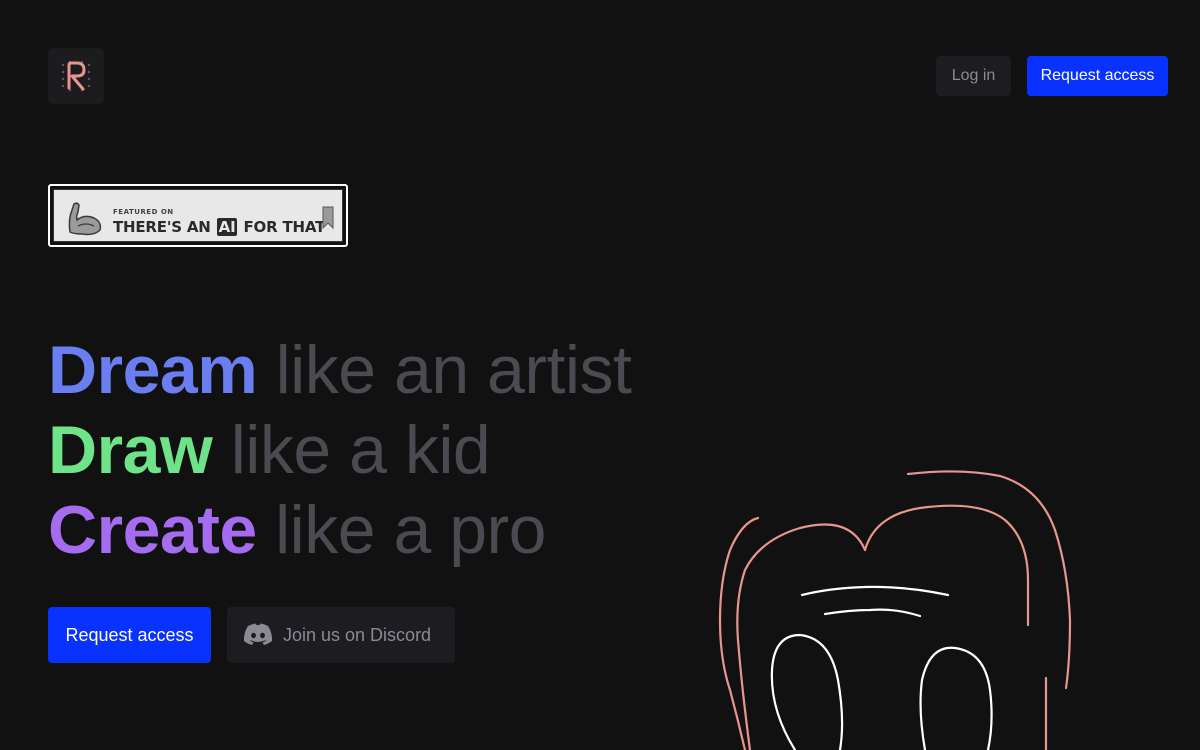  Describe the element at coordinates (453, 370) in the screenshot. I see `hero-phrase-dream: like an artist` at that location.